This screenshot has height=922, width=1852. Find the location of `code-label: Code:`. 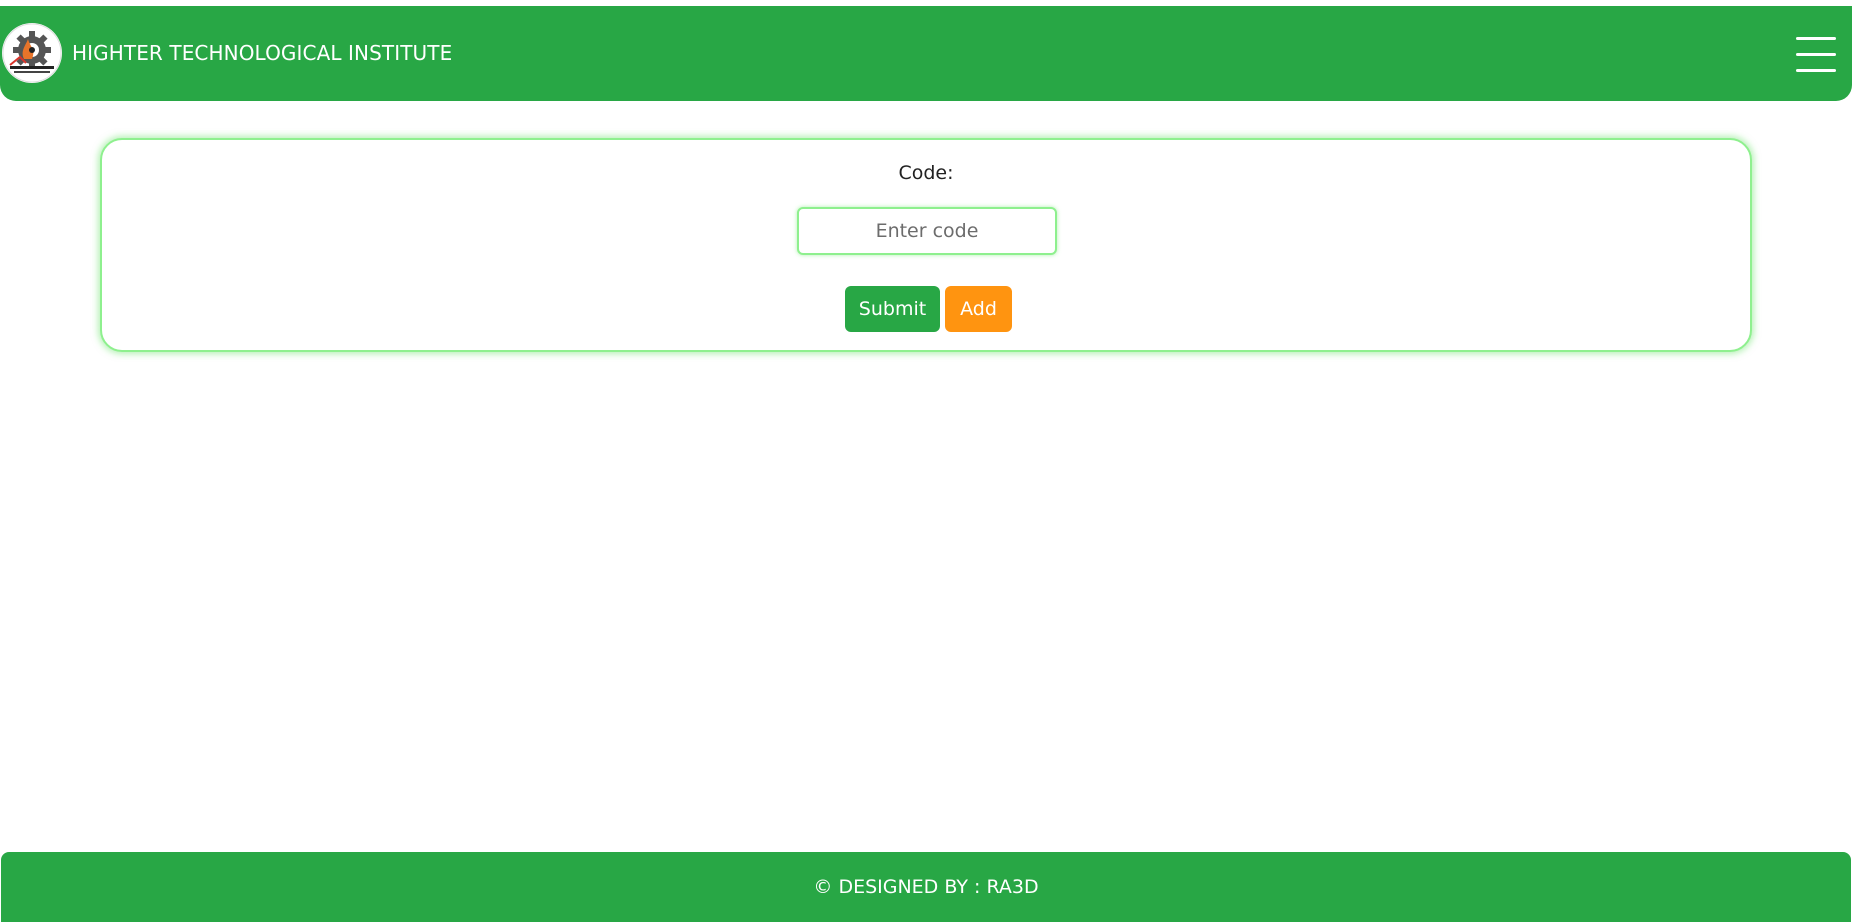

code-label: Code: is located at coordinates (926, 173).